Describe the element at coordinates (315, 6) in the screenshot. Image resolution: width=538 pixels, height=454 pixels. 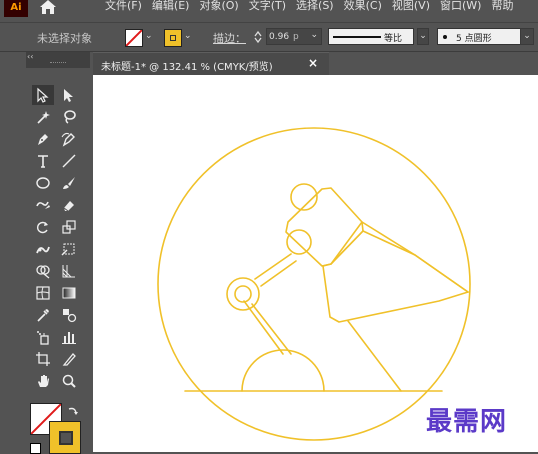
I see `menu-select: 选择(S)` at that location.